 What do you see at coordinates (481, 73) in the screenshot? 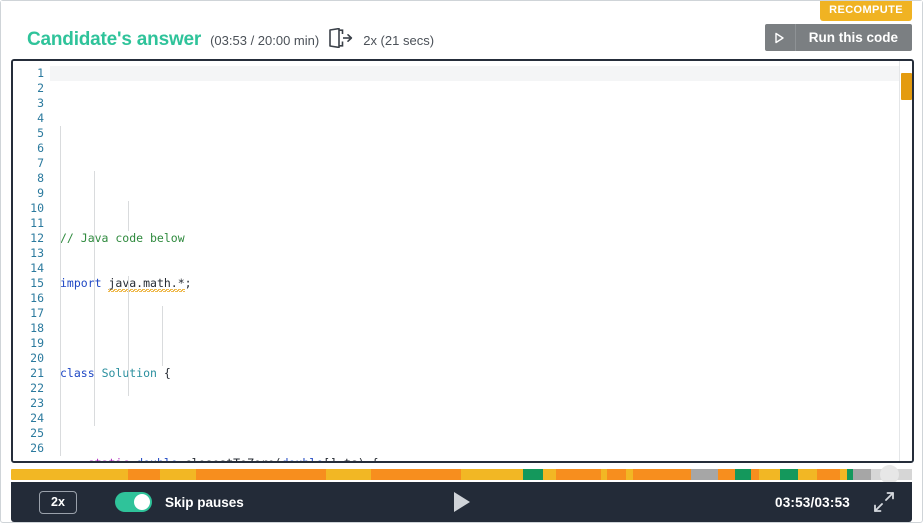
I see `current-line-highlight` at bounding box center [481, 73].